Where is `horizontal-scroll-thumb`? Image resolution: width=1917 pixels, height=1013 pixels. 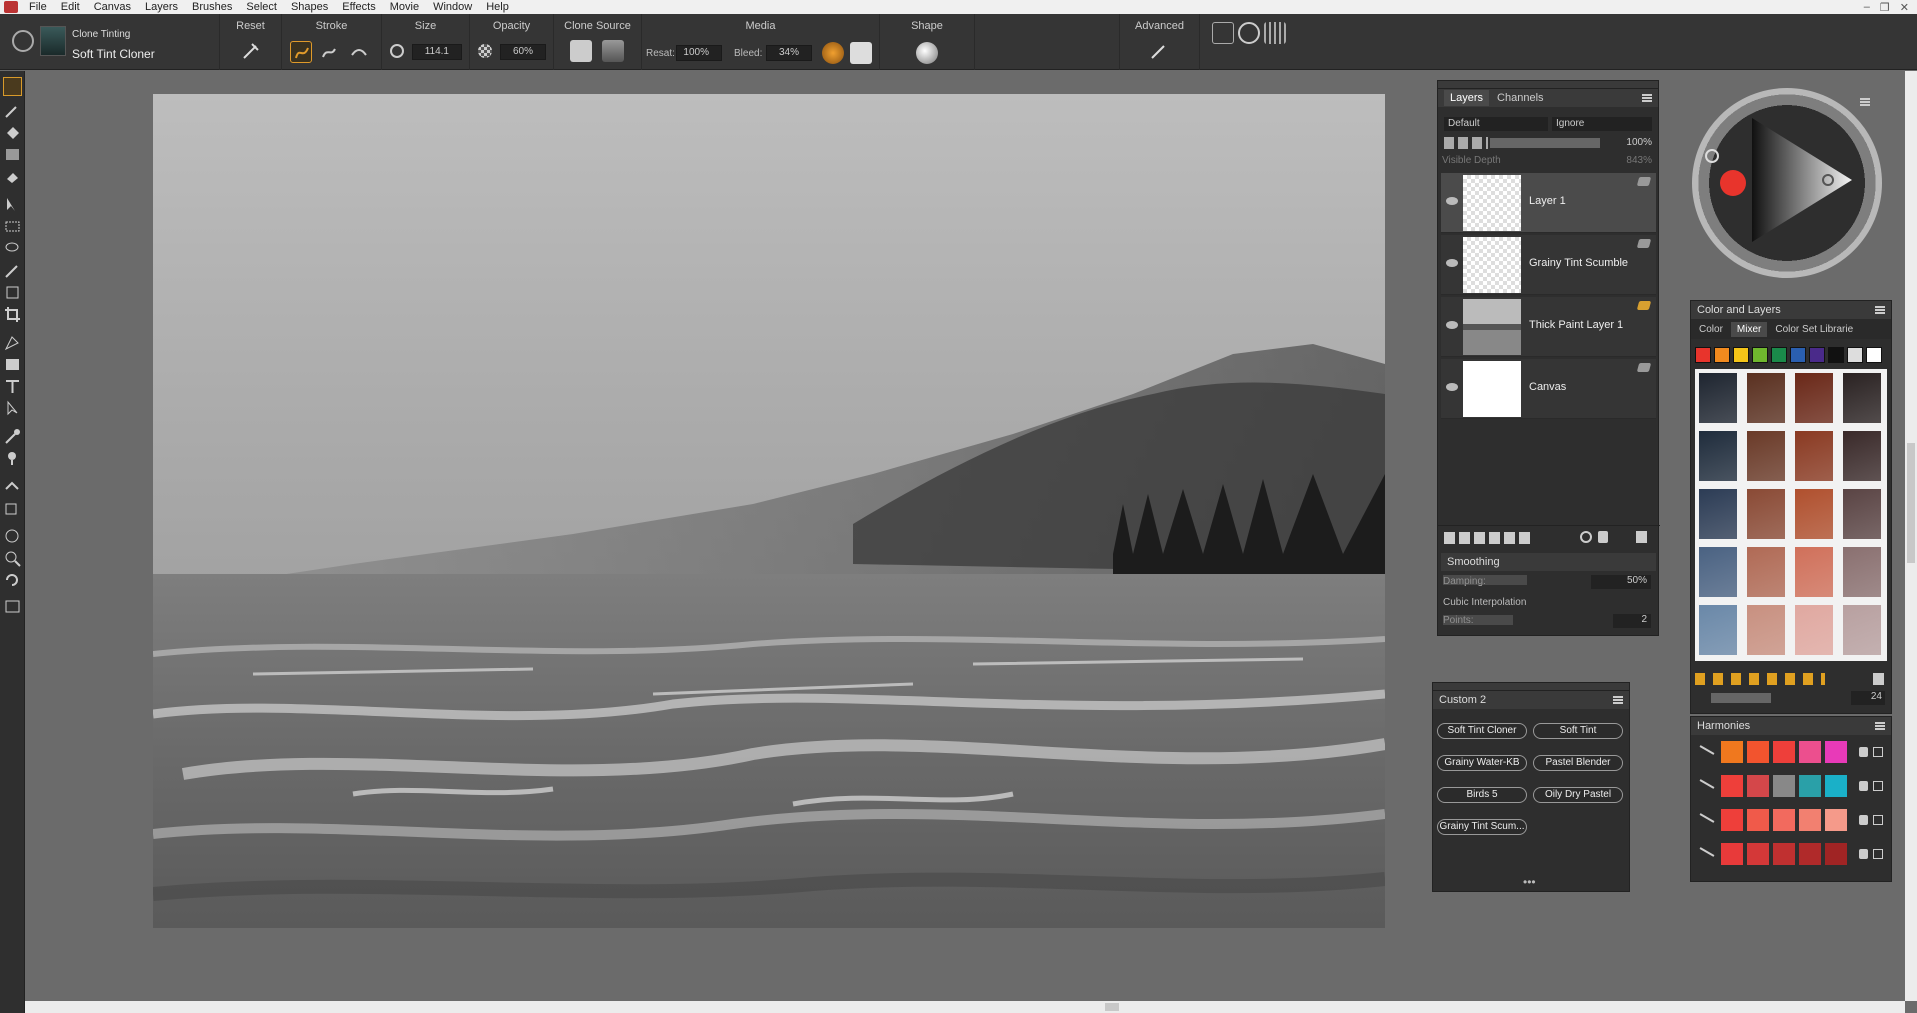 horizontal-scroll-thumb is located at coordinates (1112, 1007).